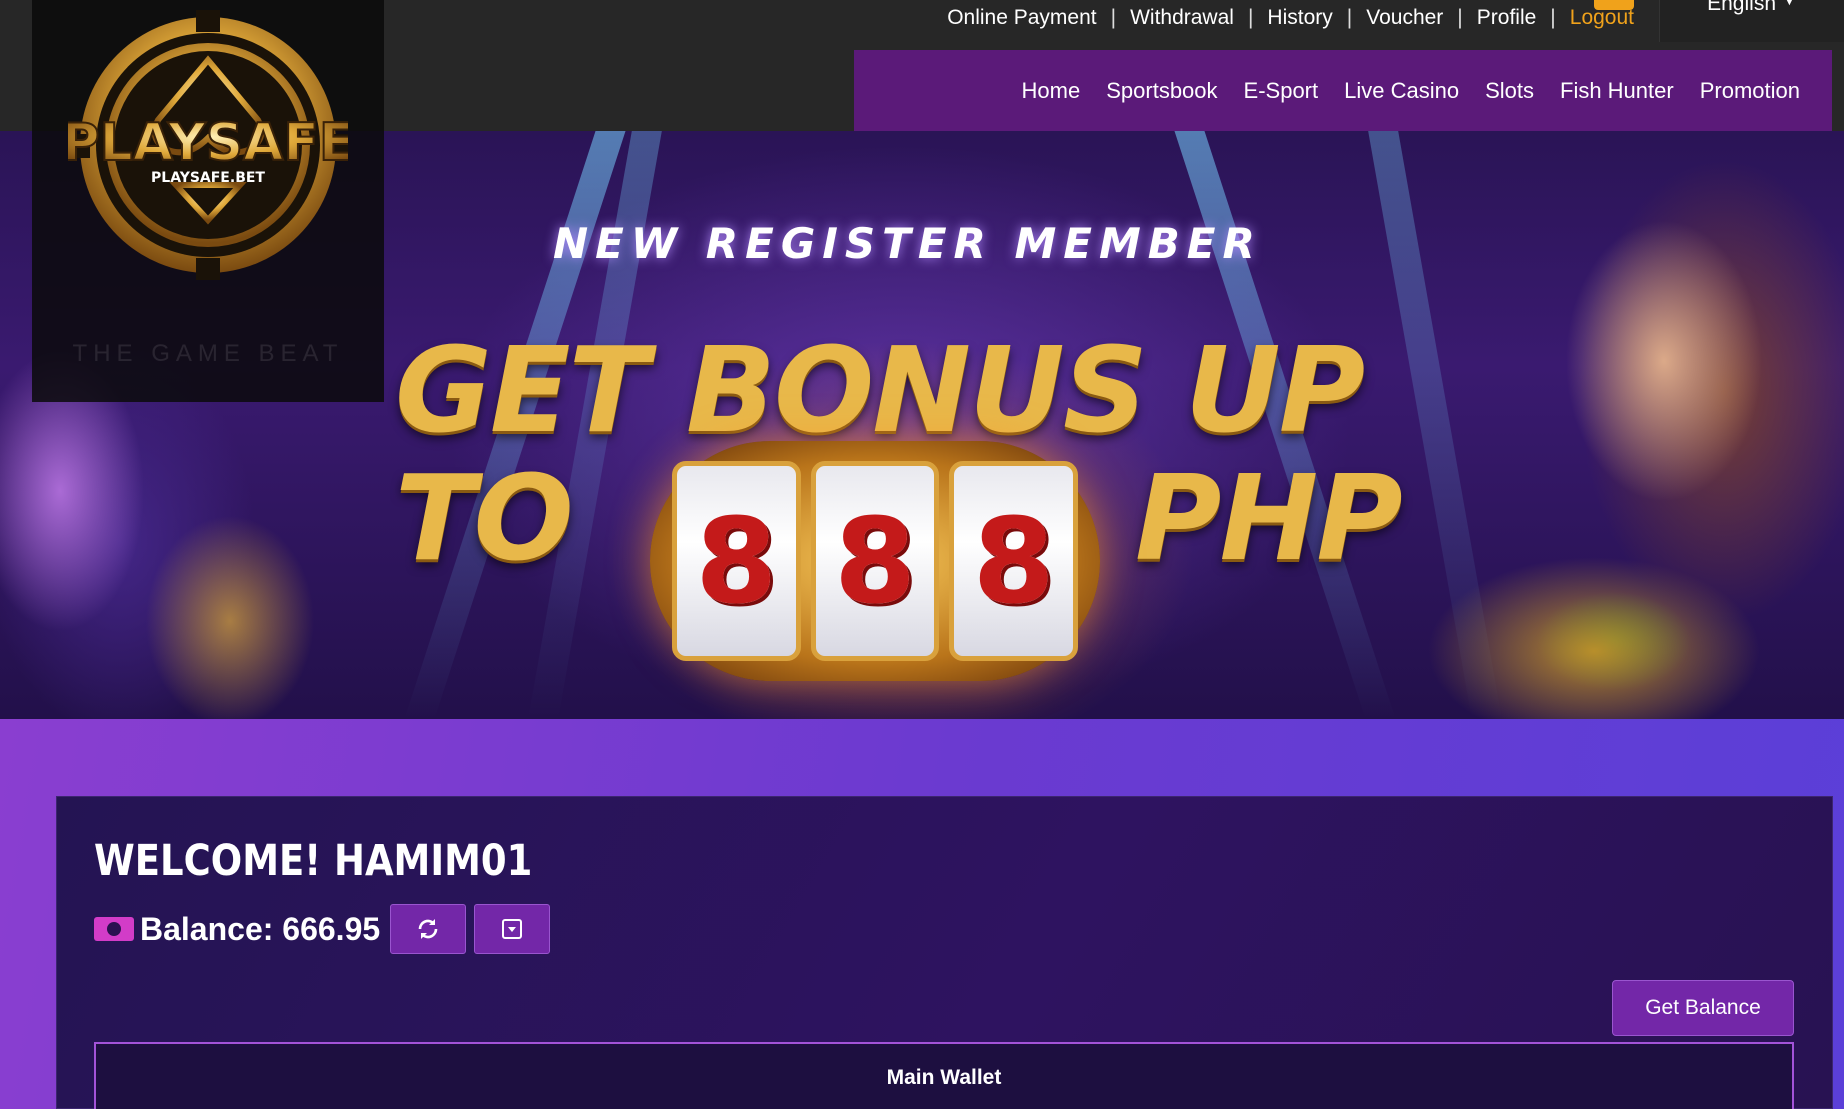 The image size is (1844, 1109). What do you see at coordinates (208, 178) in the screenshot?
I see `logo-domain-text: PLAYSAFE.BET` at bounding box center [208, 178].